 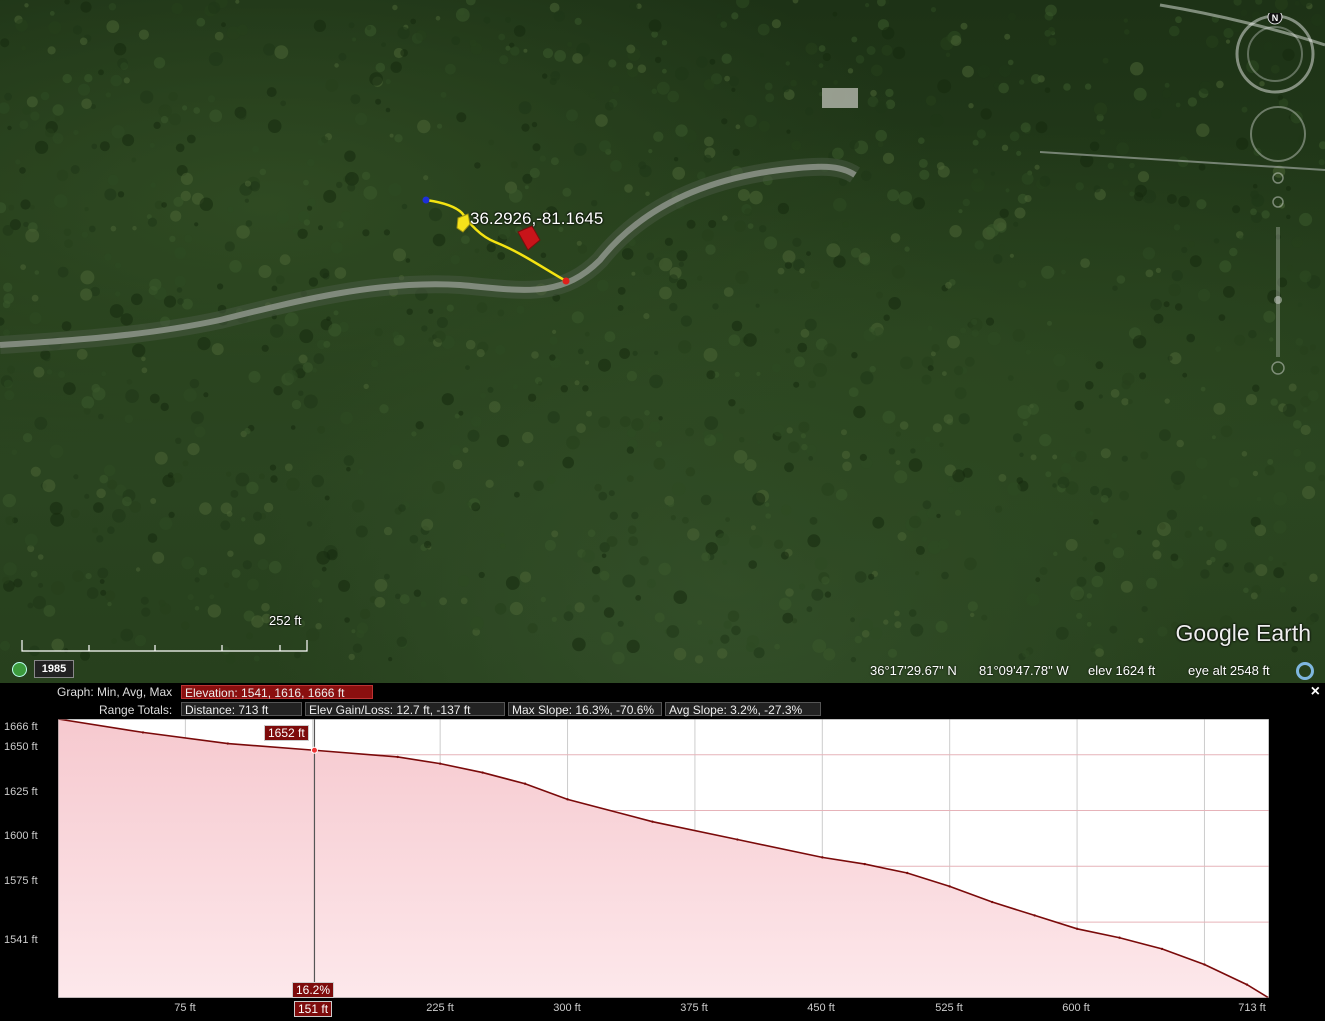 What do you see at coordinates (1243, 633) in the screenshot?
I see `google-earth-logo: Google Earth` at bounding box center [1243, 633].